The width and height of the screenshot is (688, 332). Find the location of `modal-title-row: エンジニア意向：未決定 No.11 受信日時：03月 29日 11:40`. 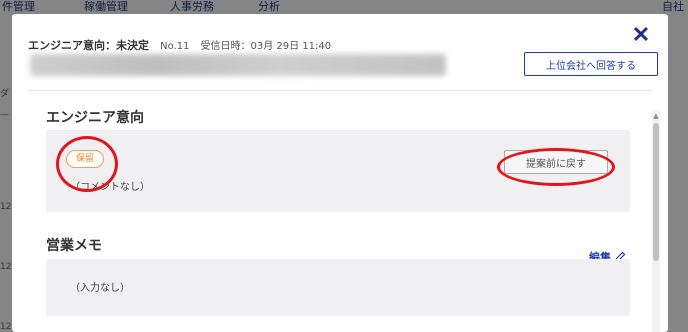

modal-title-row: エンジニア意向：未決定 No.11 受信日時：03月 29日 11:40 is located at coordinates (179, 43).